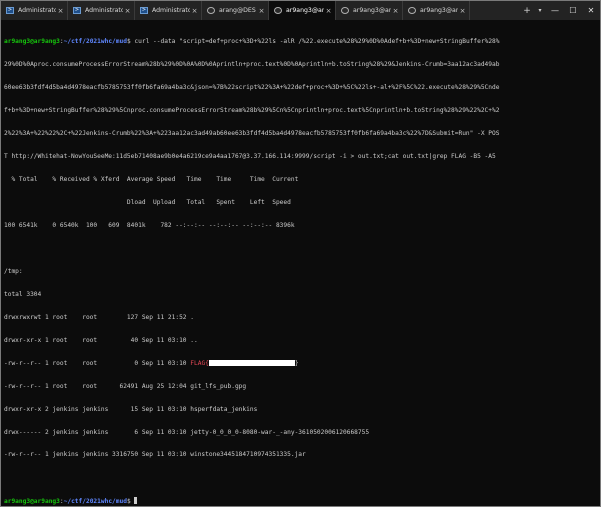  Describe the element at coordinates (251, 362) in the screenshot. I see `redacted-flag` at that location.